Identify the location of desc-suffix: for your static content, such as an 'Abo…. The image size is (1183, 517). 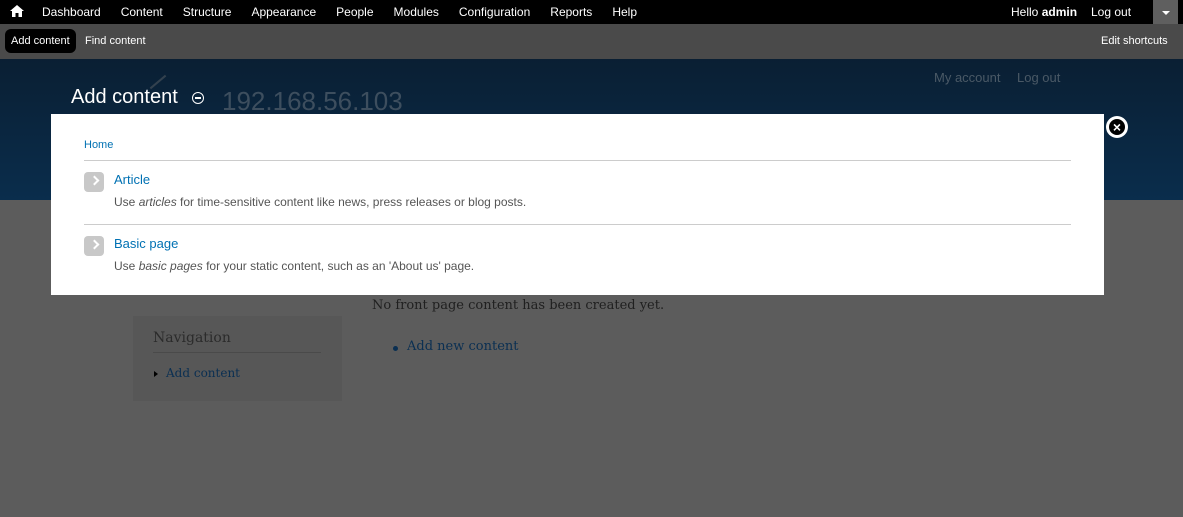
(338, 266).